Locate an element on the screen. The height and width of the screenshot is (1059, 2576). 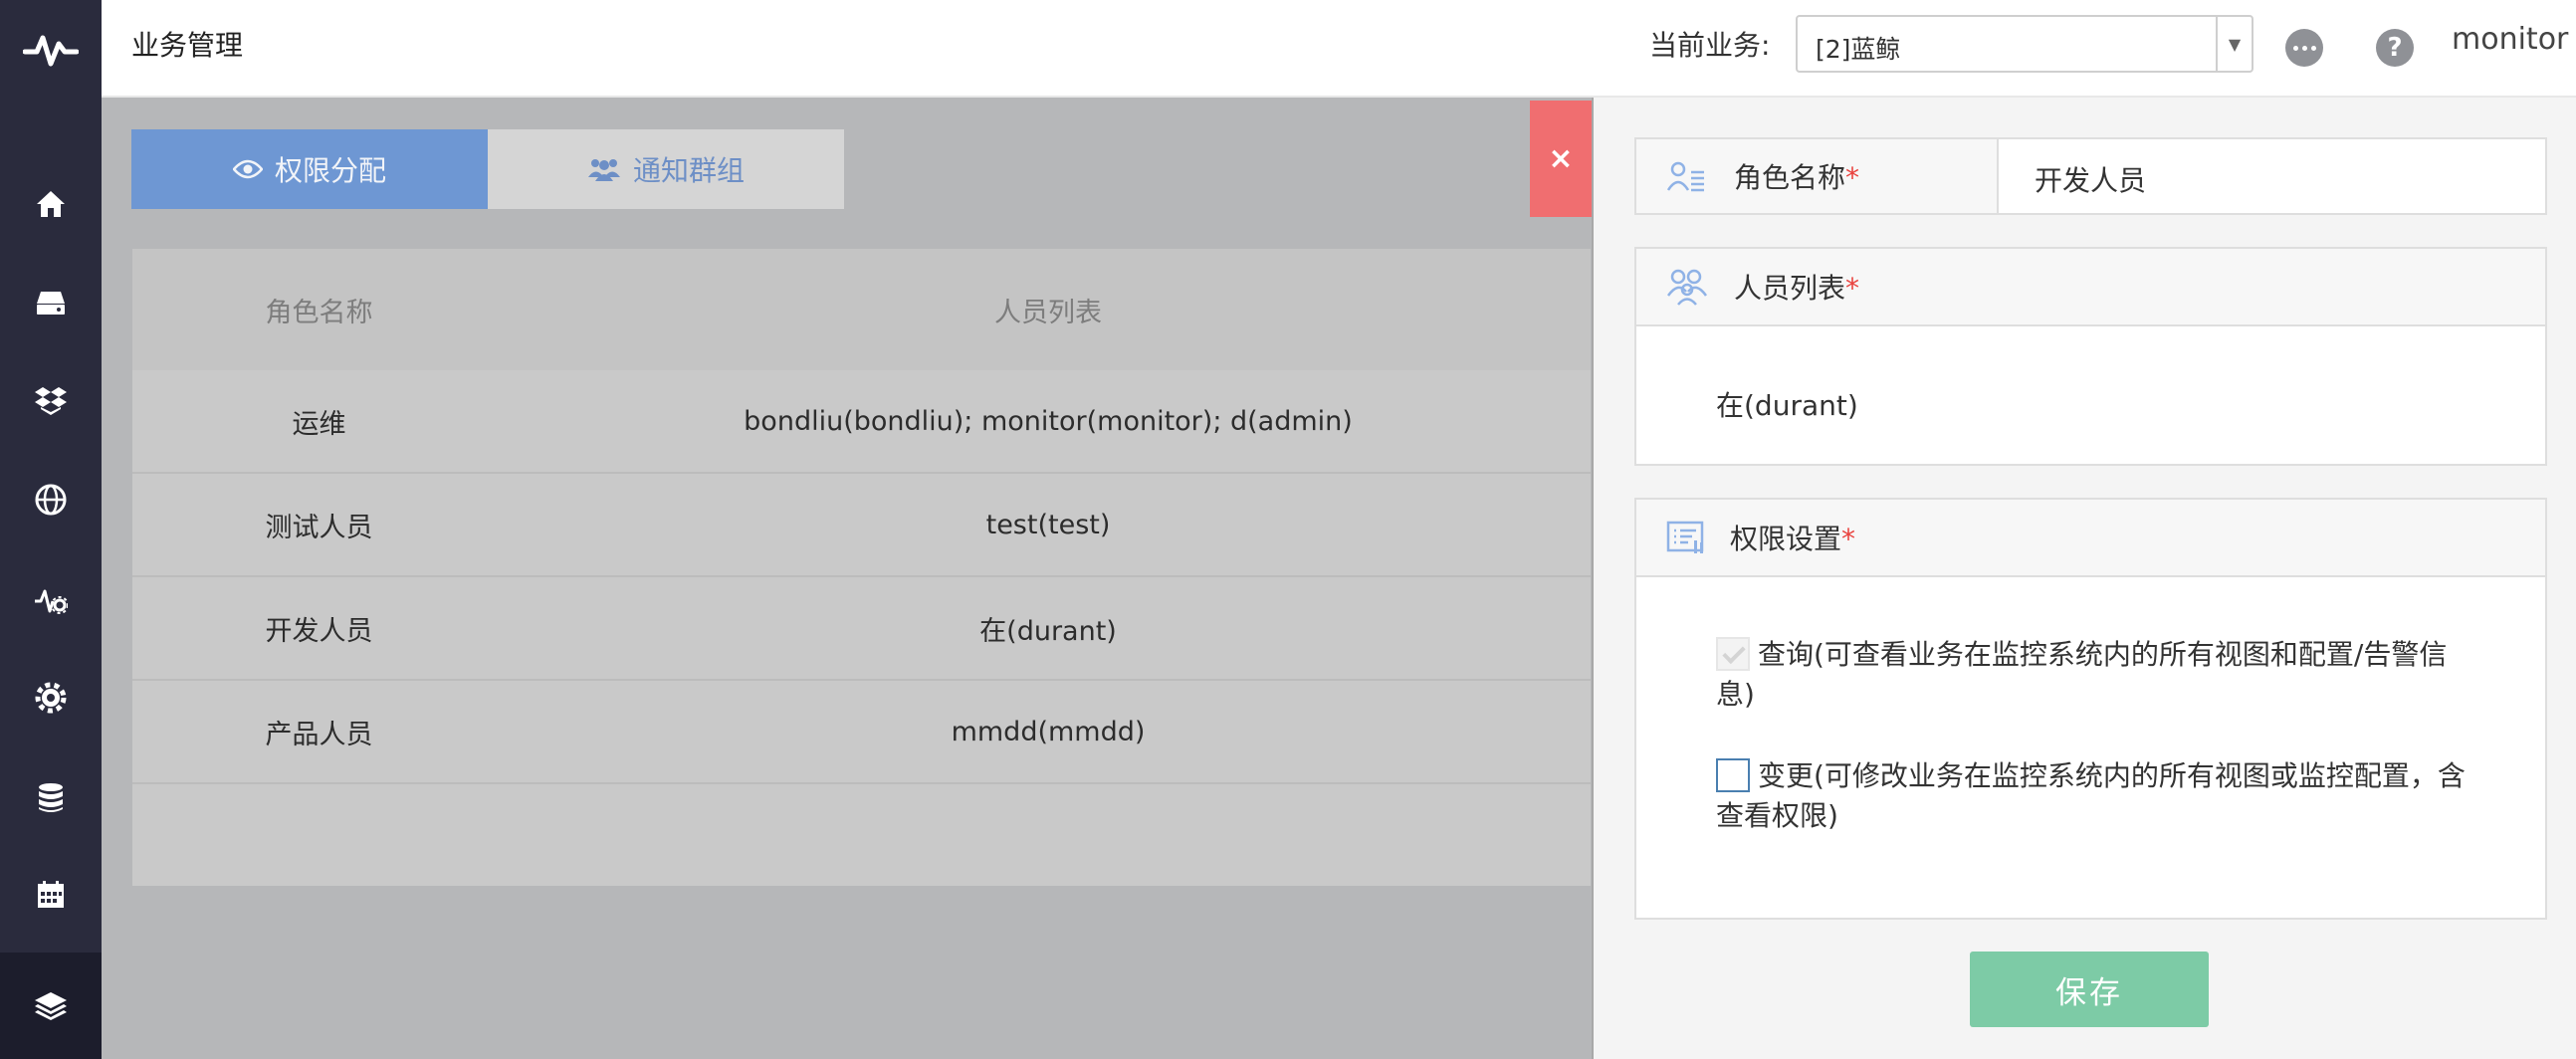
role-name-label: 角色名称* is located at coordinates (1817, 176).